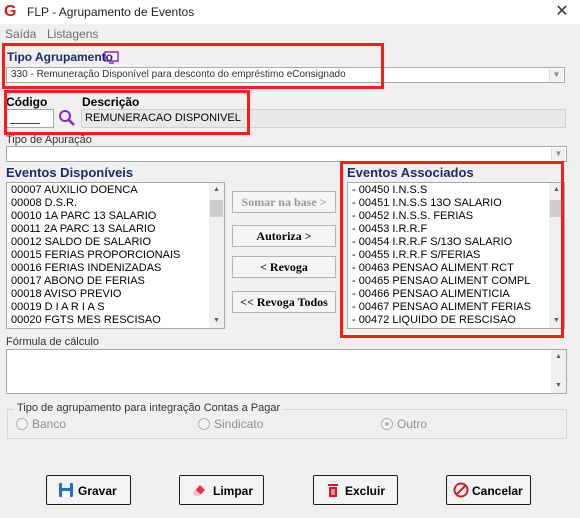 This screenshot has height=518, width=580. What do you see at coordinates (488, 490) in the screenshot?
I see `cancelar-button: Cancelar` at bounding box center [488, 490].